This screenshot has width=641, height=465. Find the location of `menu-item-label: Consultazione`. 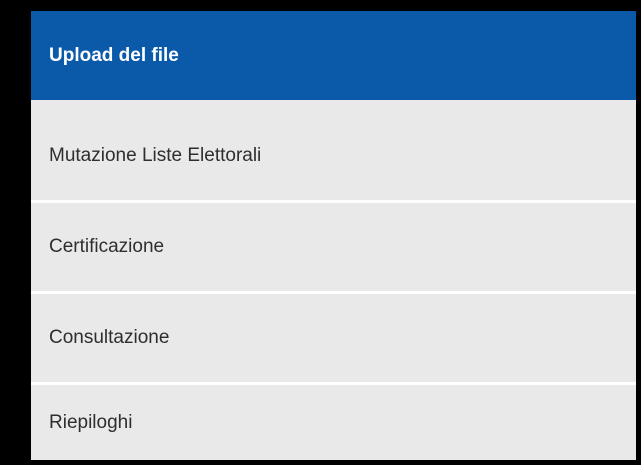

menu-item-label: Consultazione is located at coordinates (109, 337).